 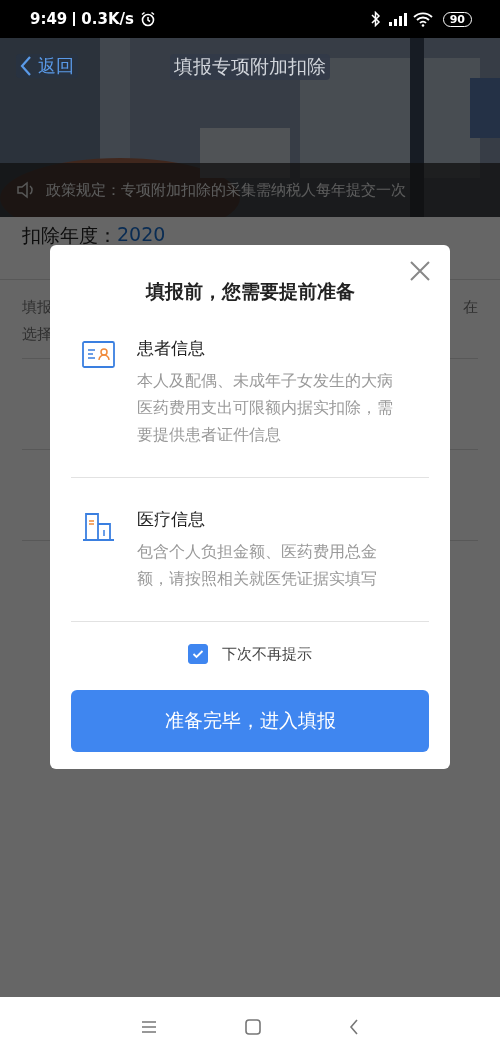 What do you see at coordinates (171, 348) in the screenshot?
I see `section-title: 患者信息` at bounding box center [171, 348].